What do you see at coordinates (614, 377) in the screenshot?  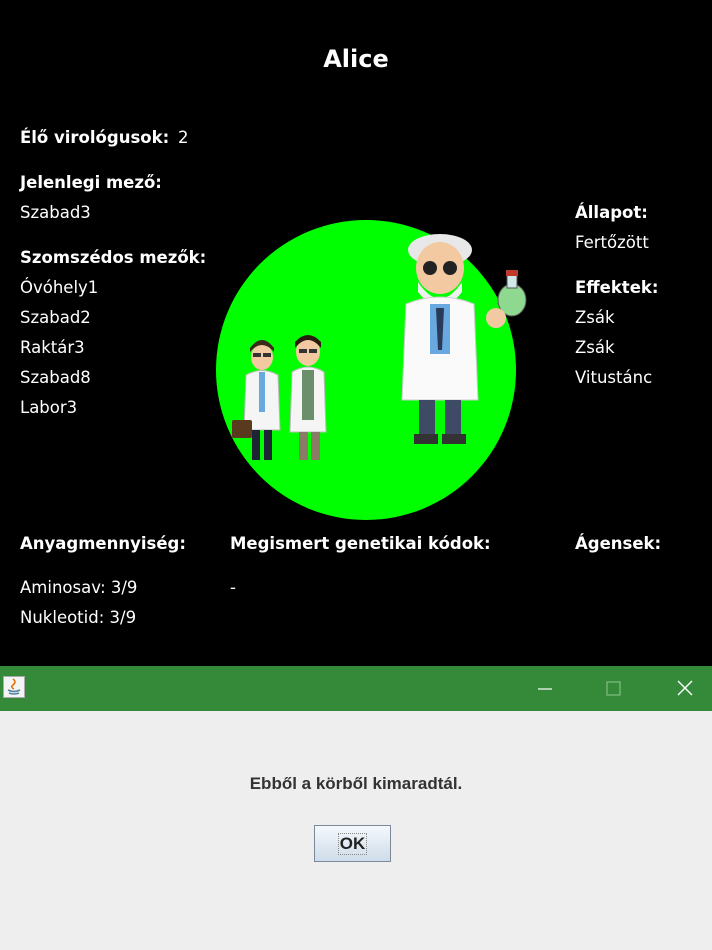 I see `effect-item: Vitustánc` at bounding box center [614, 377].